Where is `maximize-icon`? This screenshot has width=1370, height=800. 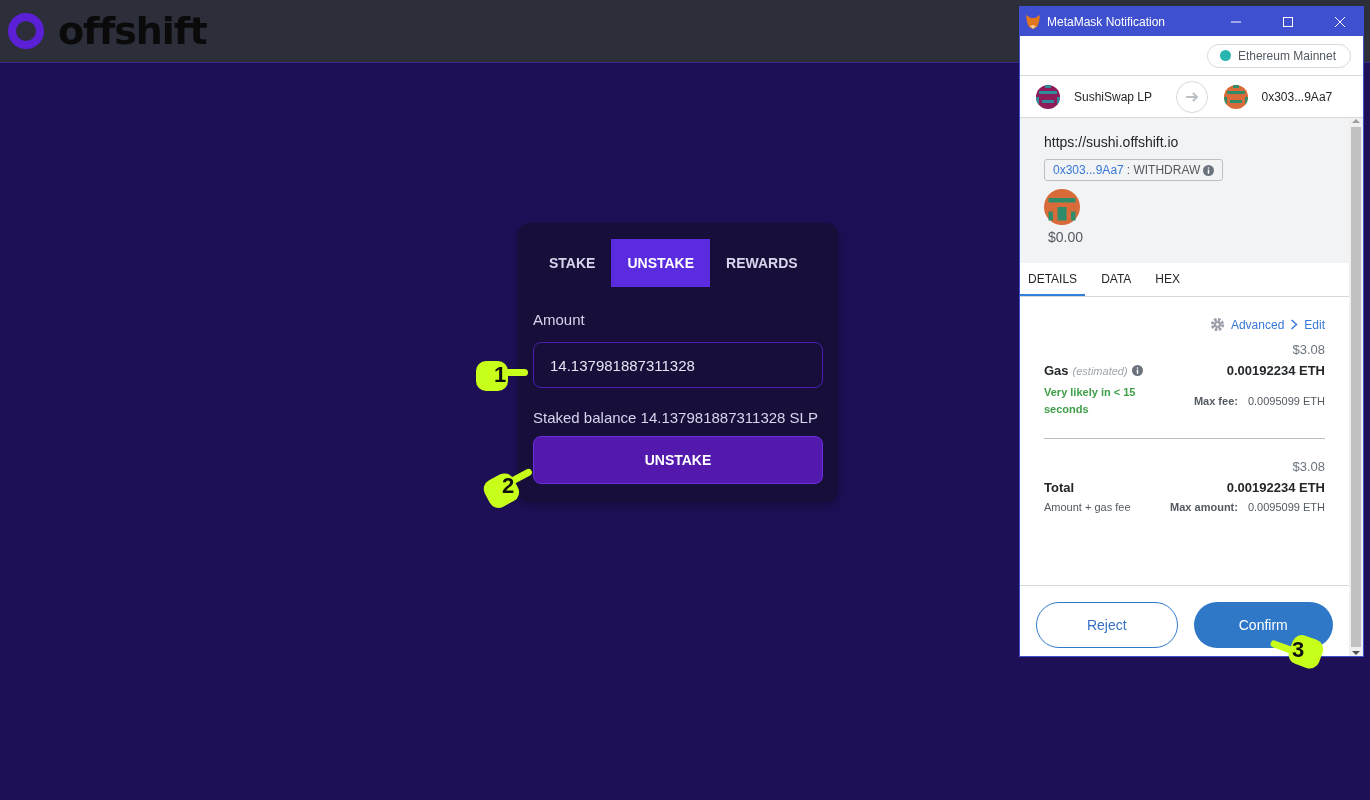 maximize-icon is located at coordinates (1288, 21).